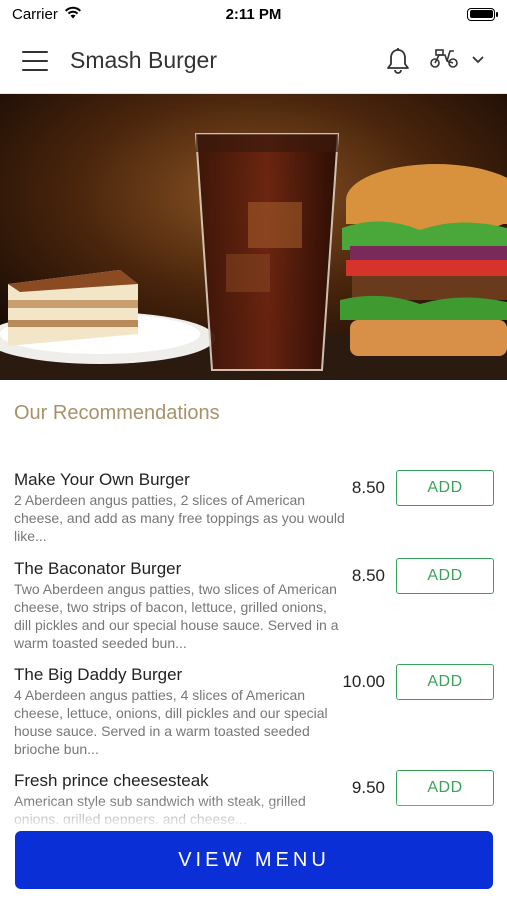  Describe the element at coordinates (253, 815) in the screenshot. I see `list-fade` at that location.